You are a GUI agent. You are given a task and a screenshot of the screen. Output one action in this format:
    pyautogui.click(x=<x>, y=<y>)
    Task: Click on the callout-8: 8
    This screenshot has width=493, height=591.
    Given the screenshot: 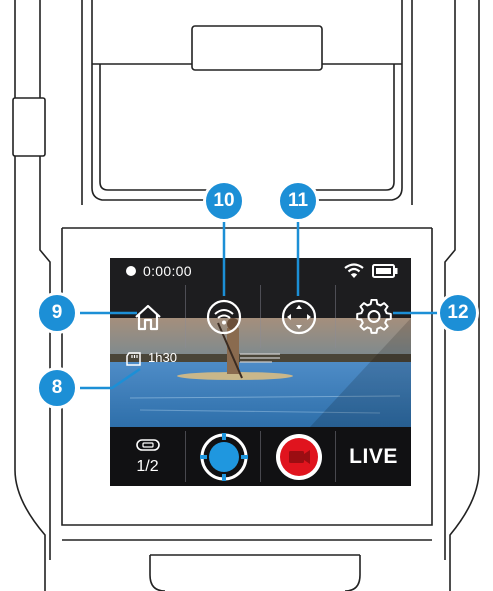 What is the action you would take?
    pyautogui.click(x=57, y=388)
    